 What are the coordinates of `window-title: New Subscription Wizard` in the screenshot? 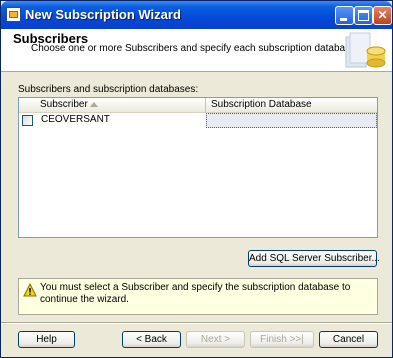 It's located at (103, 14).